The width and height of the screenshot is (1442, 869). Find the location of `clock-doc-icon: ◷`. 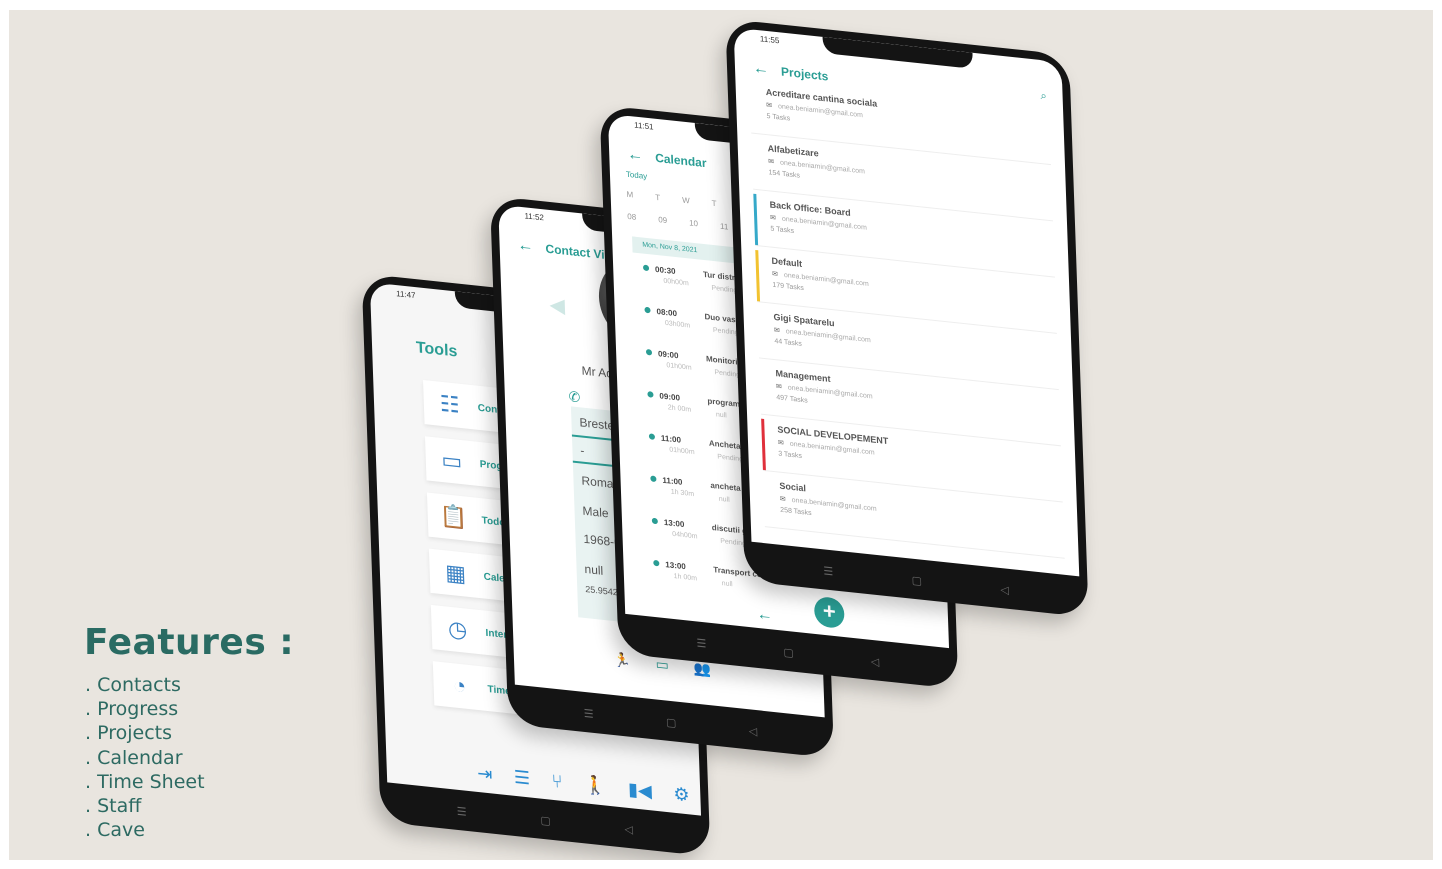

clock-doc-icon: ◷ is located at coordinates (457, 629).